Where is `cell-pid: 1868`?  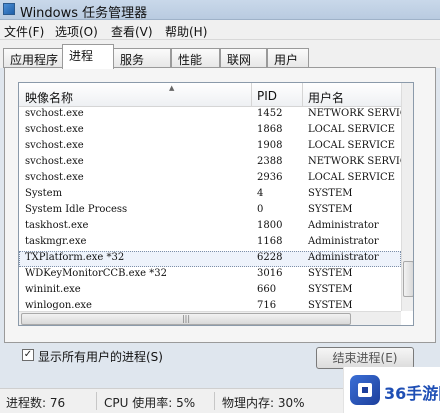 cell-pid: 1868 is located at coordinates (270, 129).